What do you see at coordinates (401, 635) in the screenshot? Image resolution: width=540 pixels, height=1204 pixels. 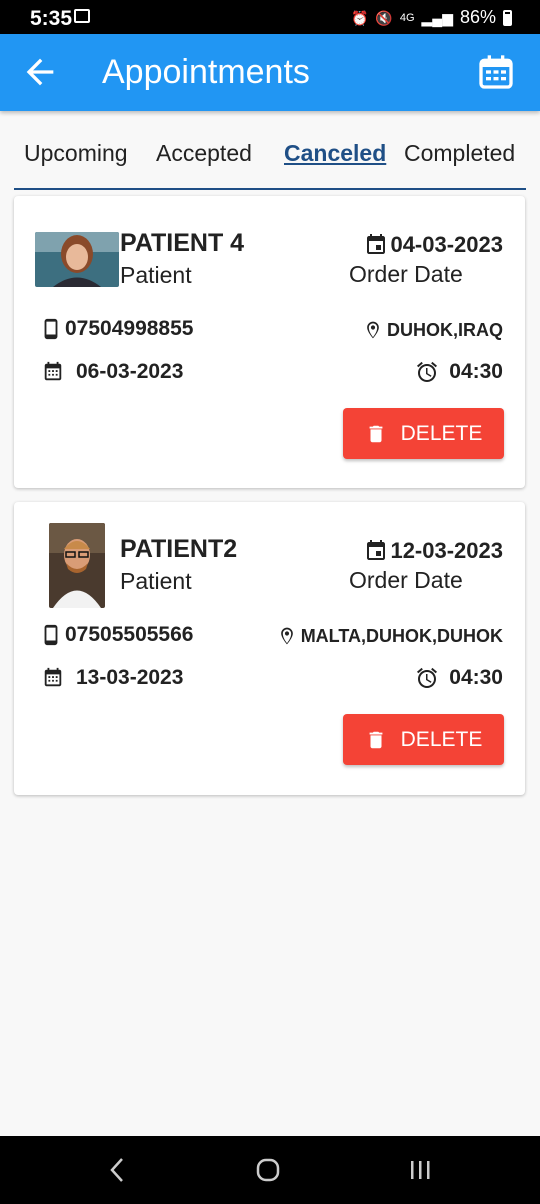 I see `location-text: MALTA,DUHOK,DUHOK` at bounding box center [401, 635].